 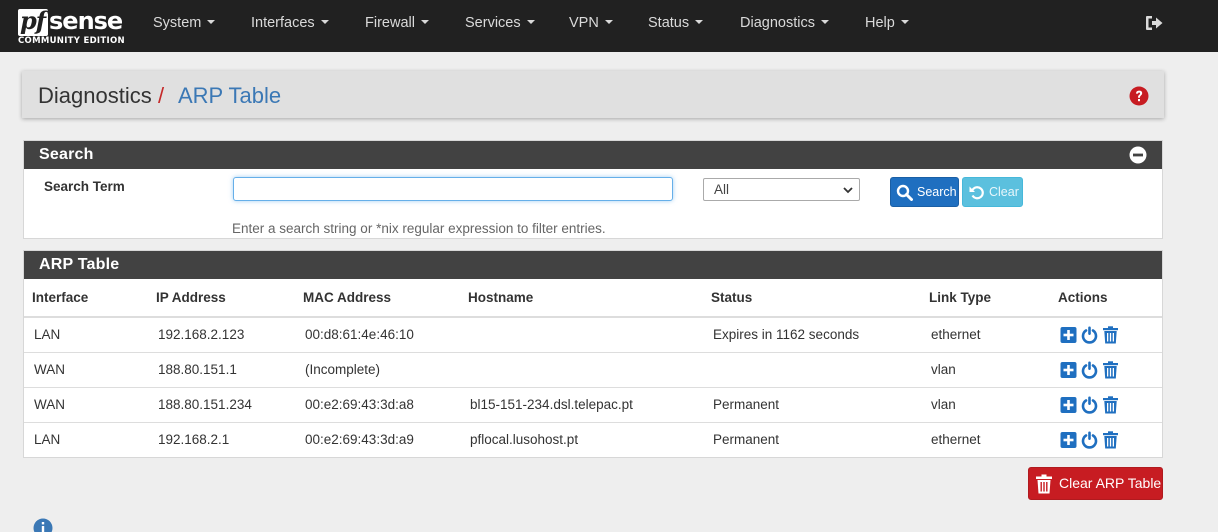 What do you see at coordinates (1139, 96) in the screenshot?
I see `question-circle-icon` at bounding box center [1139, 96].